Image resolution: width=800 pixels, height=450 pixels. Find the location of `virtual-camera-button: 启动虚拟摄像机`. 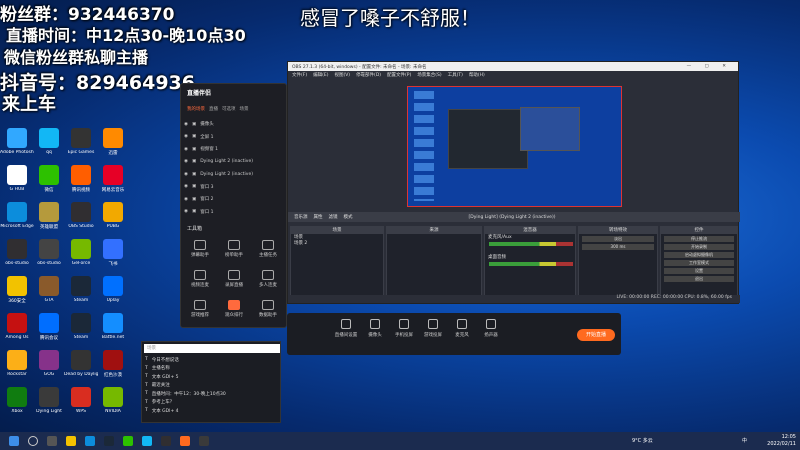

virtual-camera-button: 启动虚拟摄像机 is located at coordinates (699, 255).